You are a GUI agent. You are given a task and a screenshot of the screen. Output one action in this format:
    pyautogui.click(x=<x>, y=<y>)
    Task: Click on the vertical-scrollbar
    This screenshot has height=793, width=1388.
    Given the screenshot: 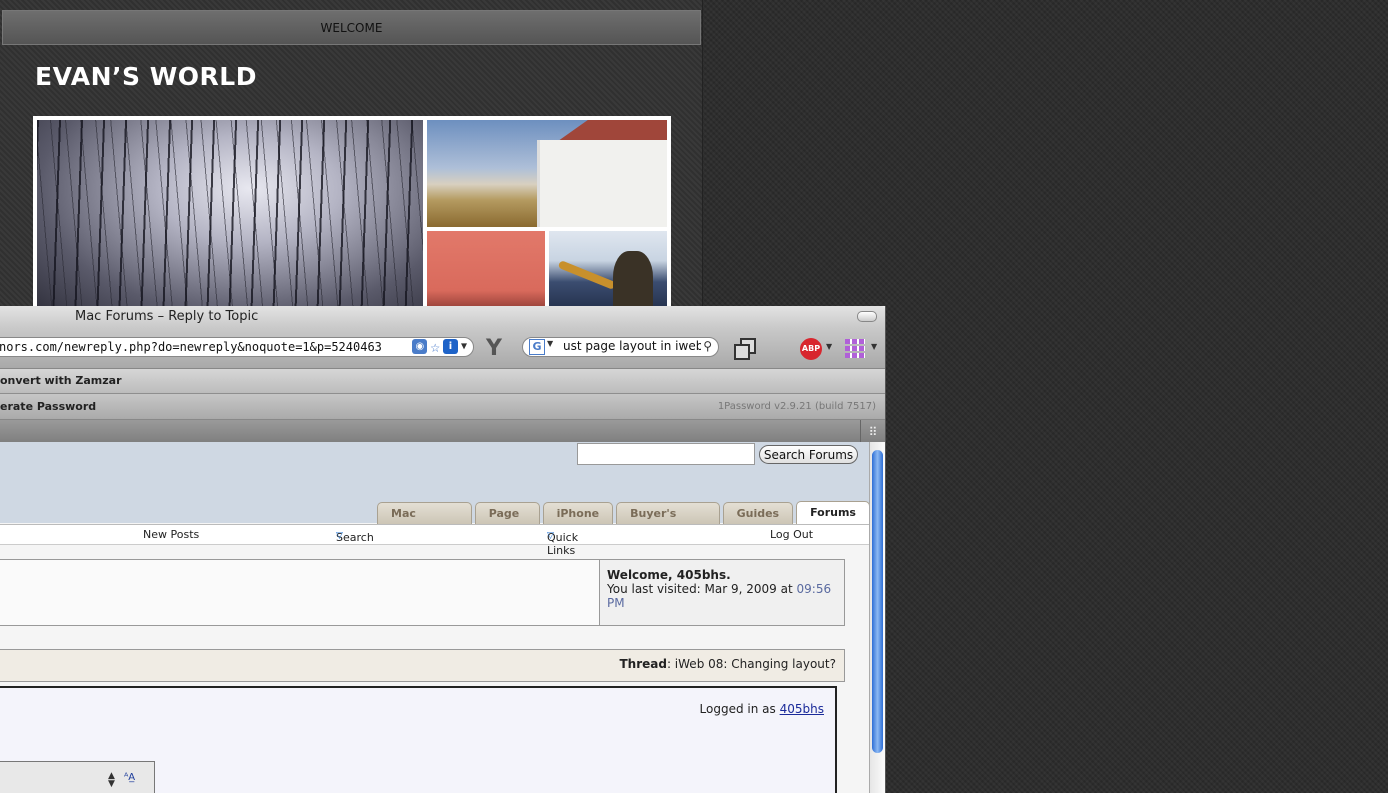 What is the action you would take?
    pyautogui.click(x=877, y=617)
    